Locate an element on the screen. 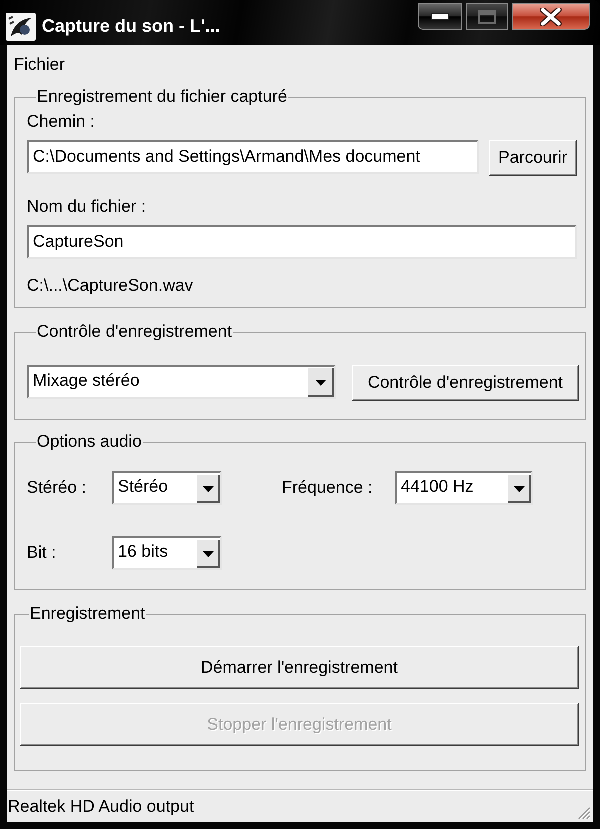 Image resolution: width=600 pixels, height=829 pixels. source-dropdown: Mixage stéréo is located at coordinates (181, 382).